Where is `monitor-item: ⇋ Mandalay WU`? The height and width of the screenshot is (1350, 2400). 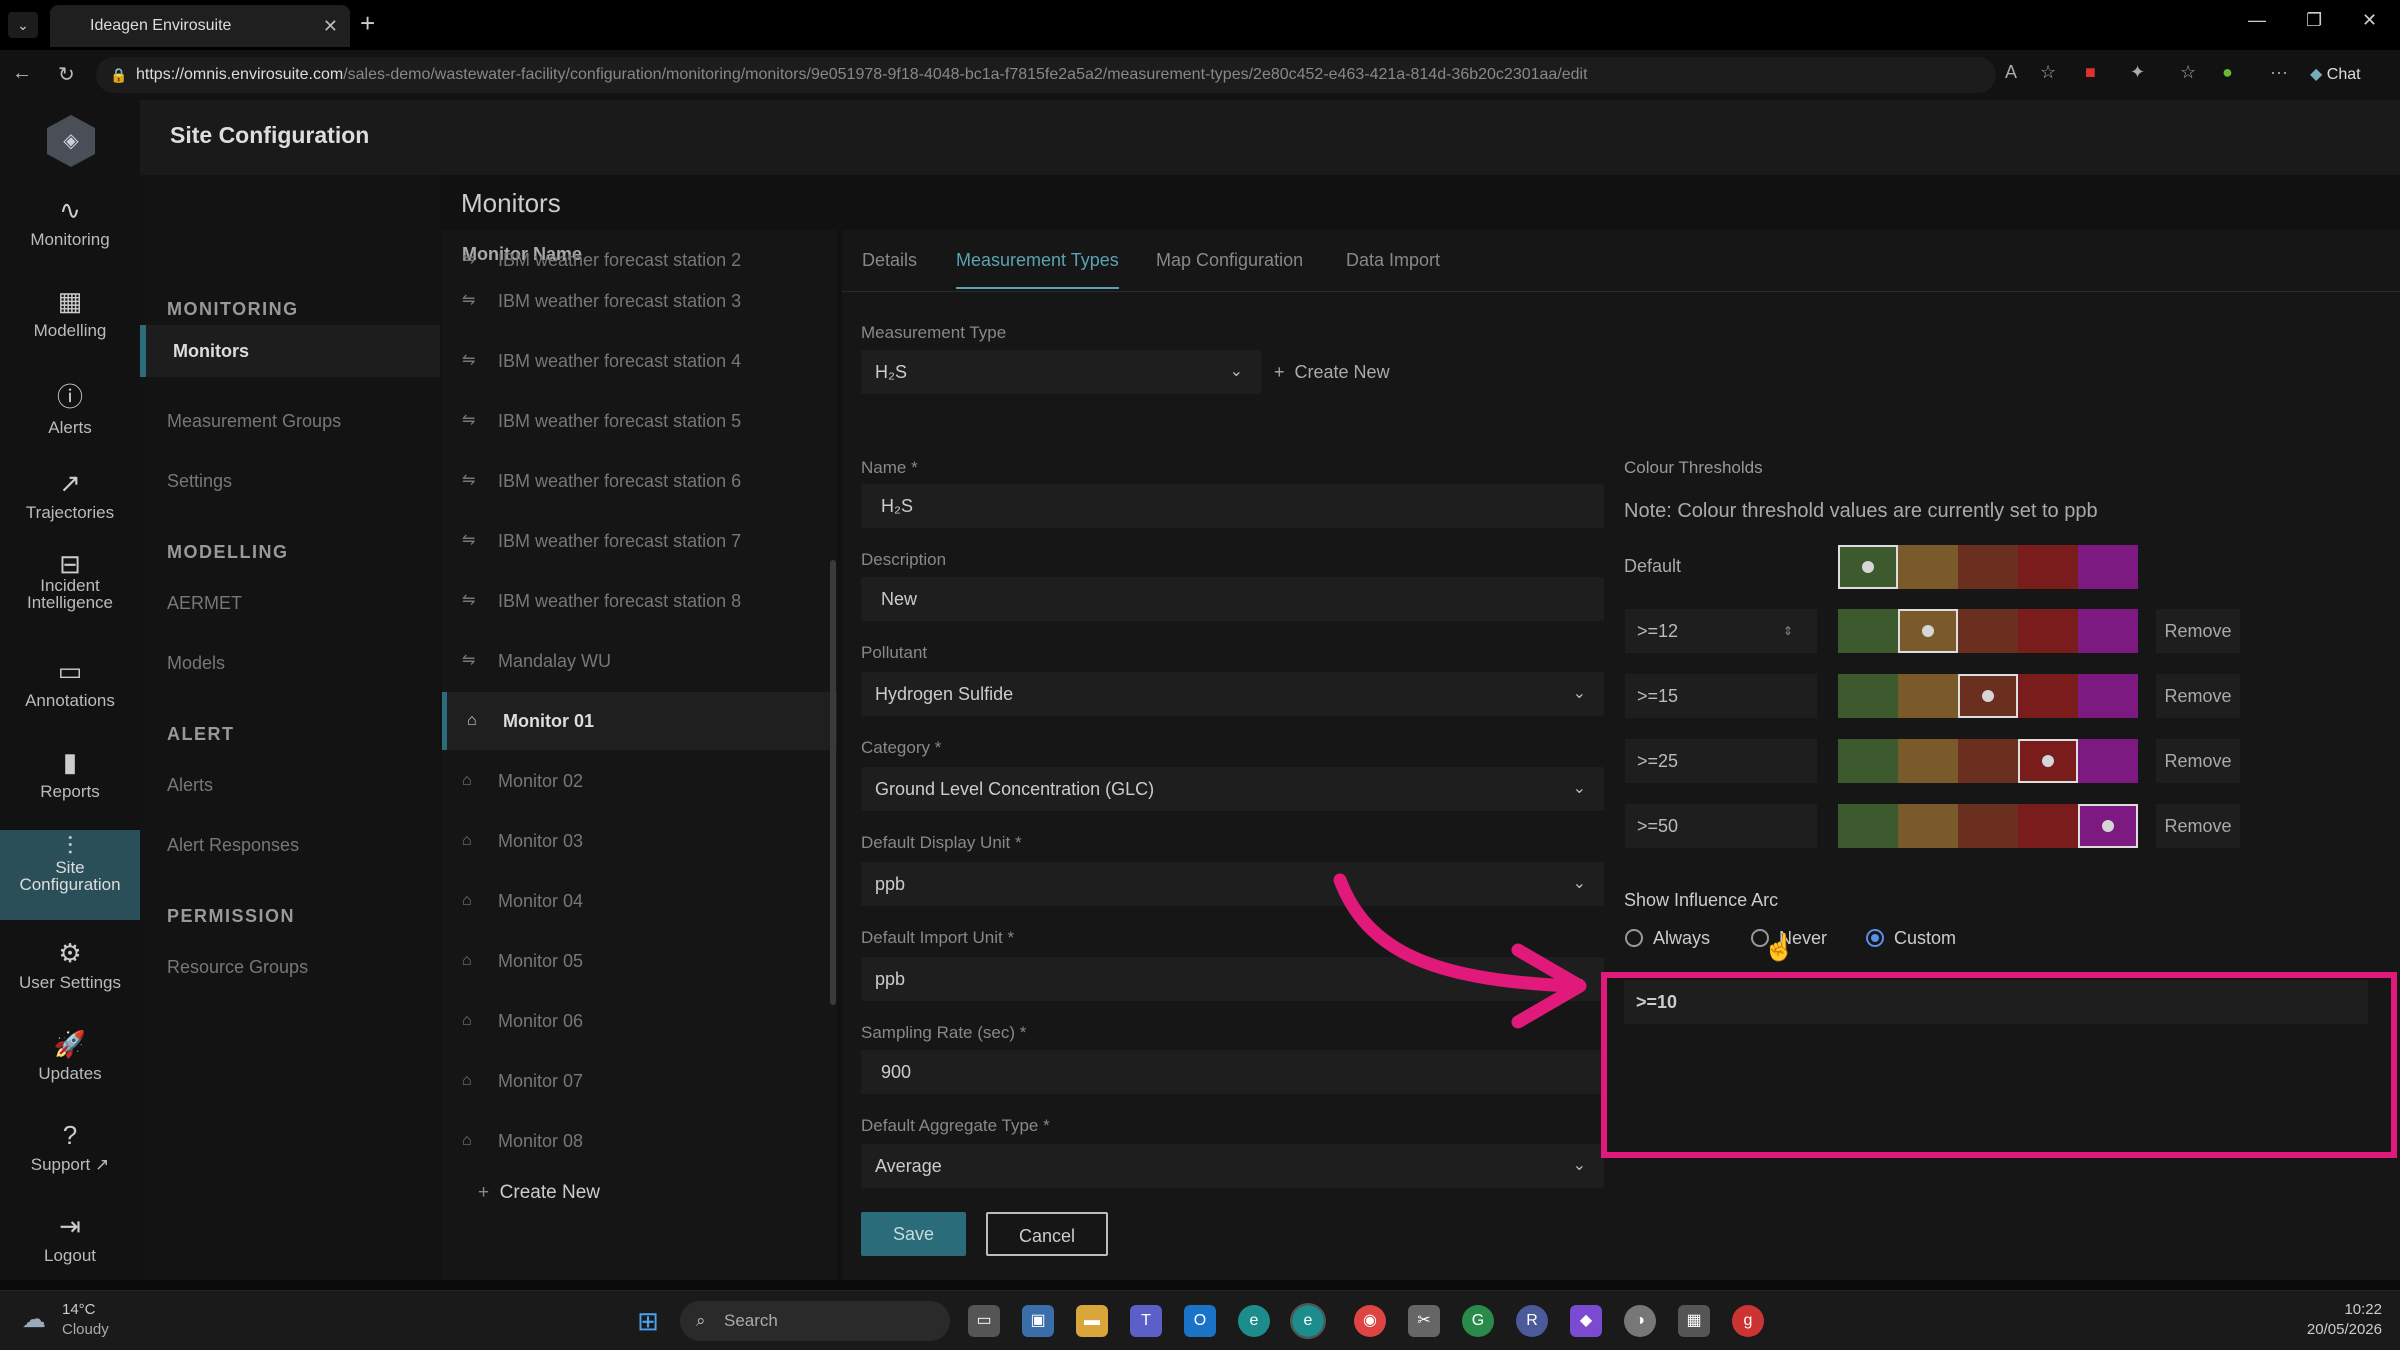
monitor-item: ⇋ Mandalay WU is located at coordinates (639, 661).